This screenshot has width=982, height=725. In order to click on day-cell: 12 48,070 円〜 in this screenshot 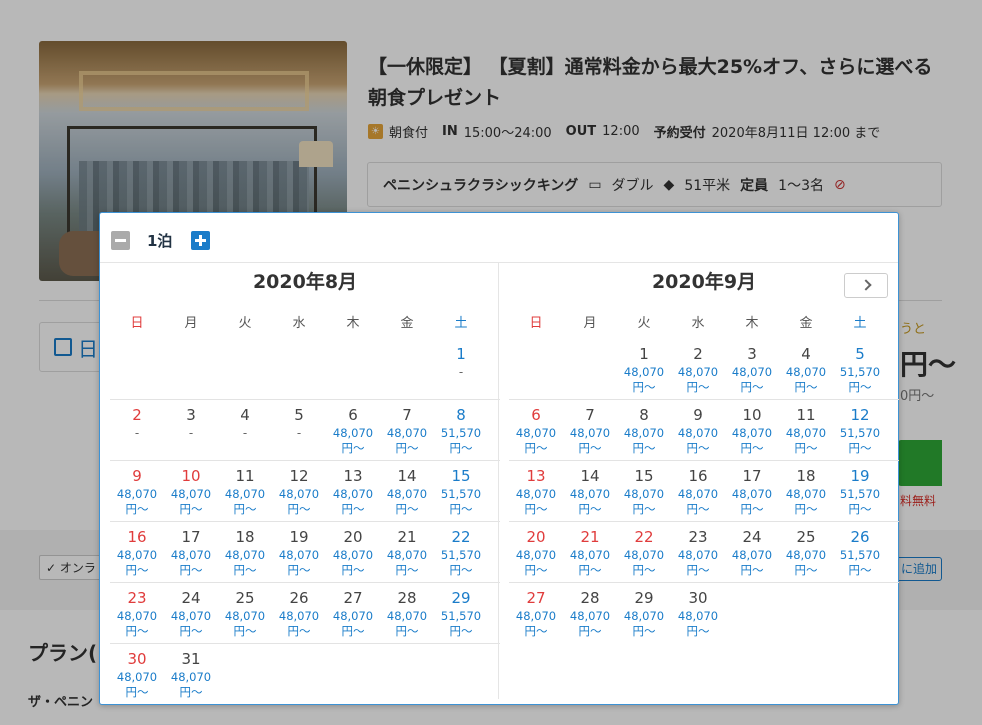, I will do `click(299, 491)`.